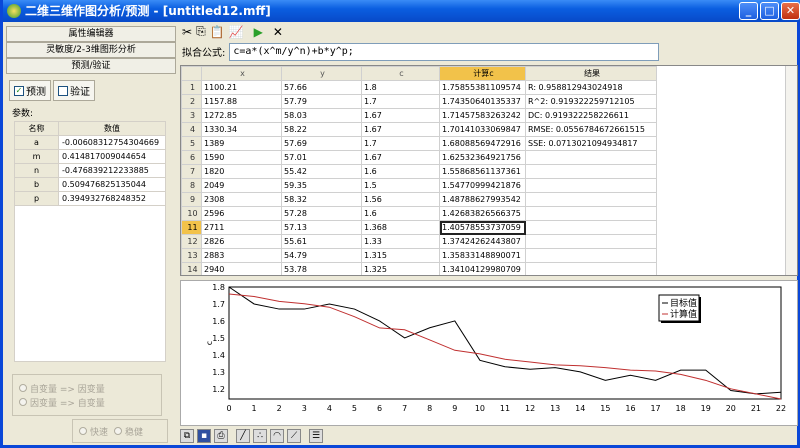  What do you see at coordinates (482, 268) in the screenshot?
I see `table-cell: 1.34104129980709` at bounding box center [482, 268].